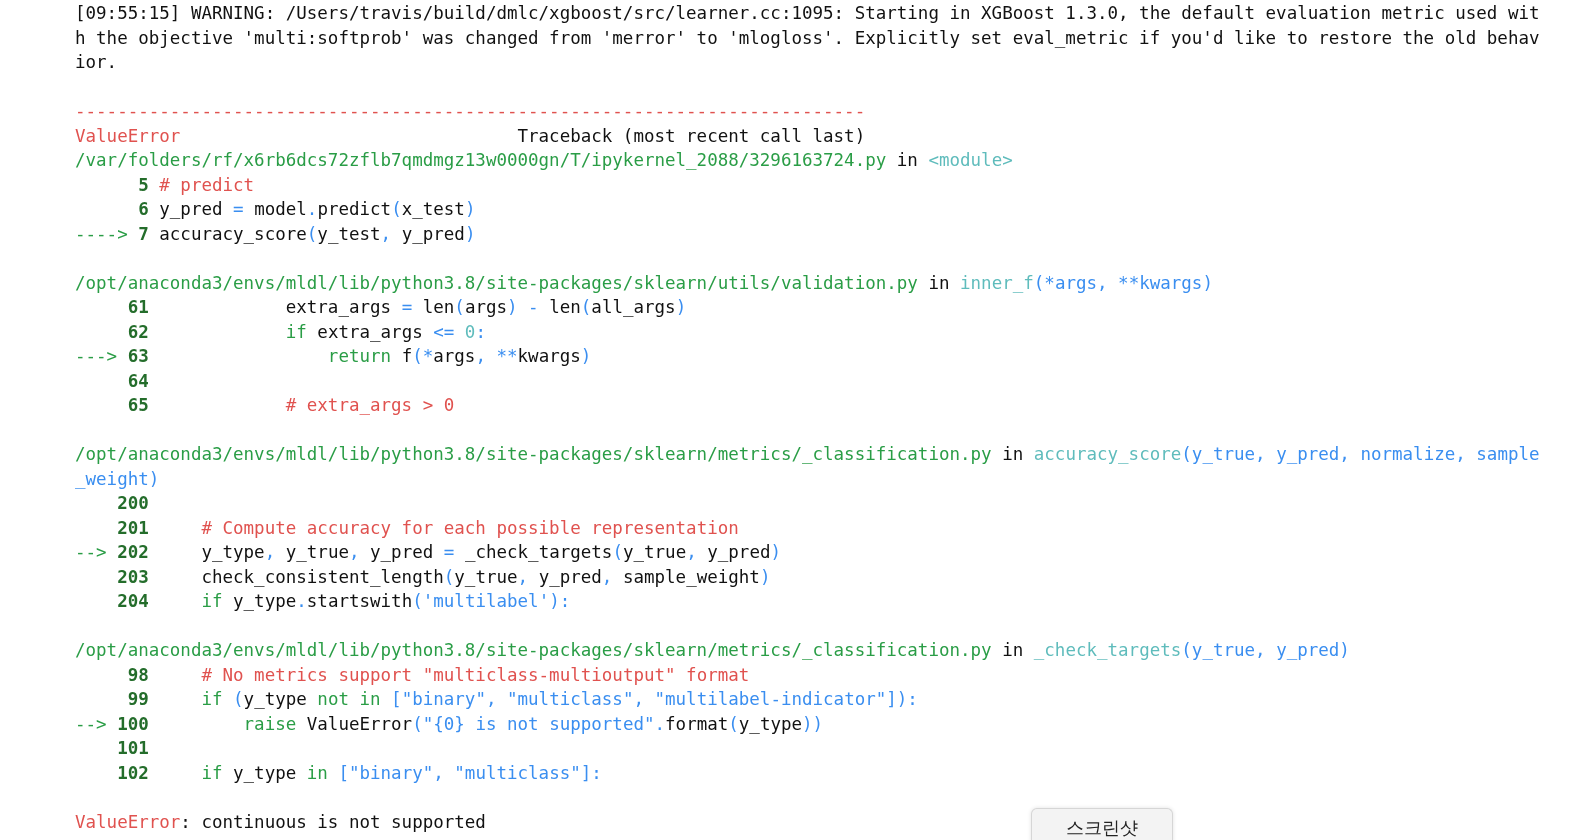  What do you see at coordinates (559, 699) in the screenshot?
I see `code-line: if (y_type not in ["binary", "multiclass", "multilabel-indicator"]):` at bounding box center [559, 699].